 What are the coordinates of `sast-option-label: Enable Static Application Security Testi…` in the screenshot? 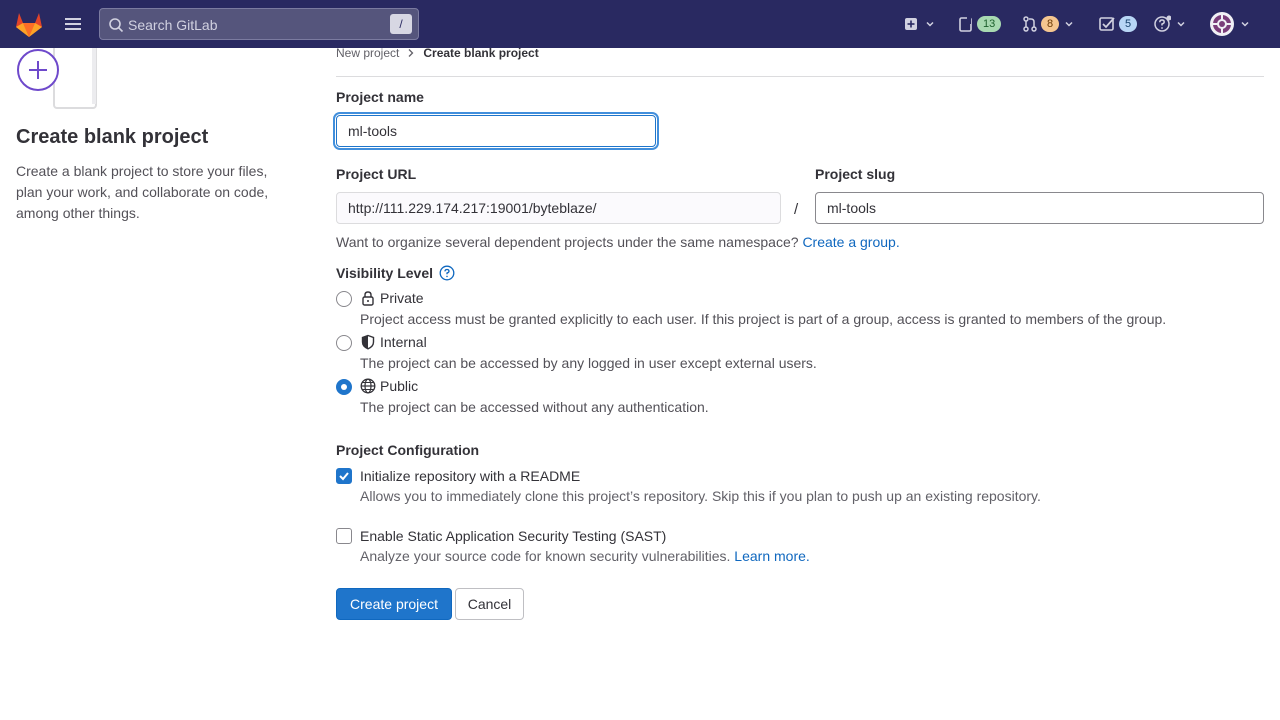 It's located at (513, 536).